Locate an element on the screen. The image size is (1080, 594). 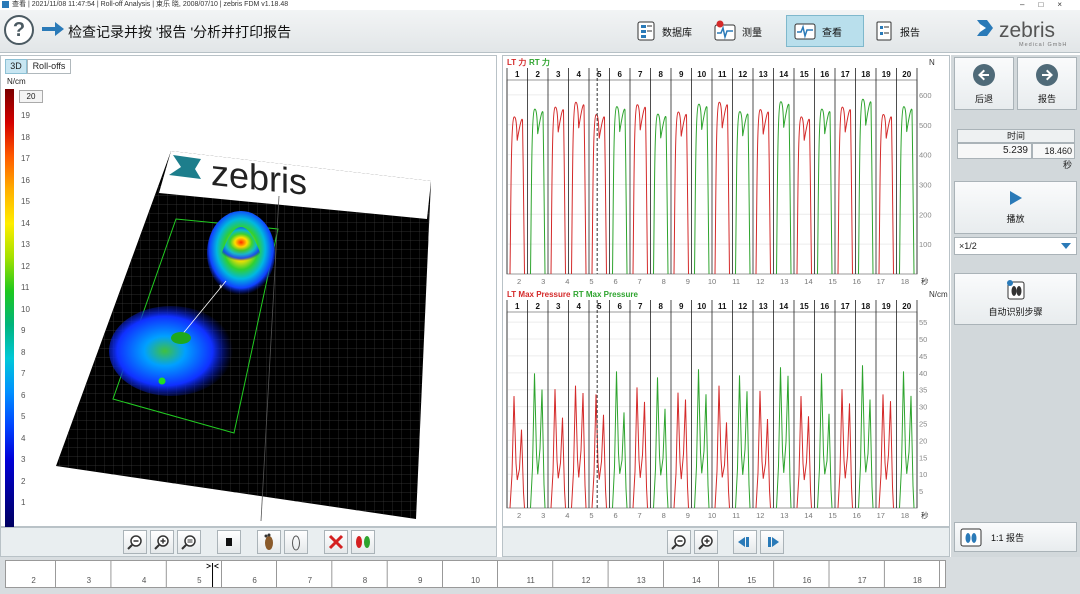
back-button: 后退 is located at coordinates (984, 83).